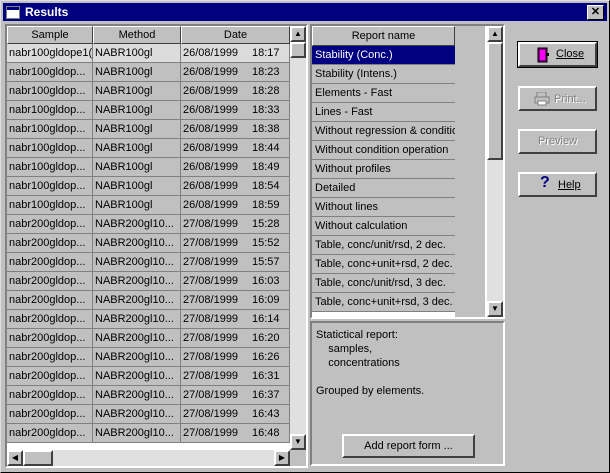 The width and height of the screenshot is (610, 473). I want to click on table-row: nabr100gldop... NABR100gl 26/08/1999 18:54, so click(148, 186).